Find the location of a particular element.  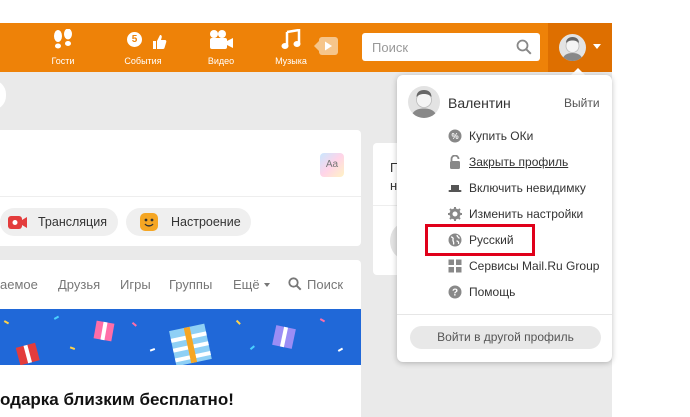

gear-icon is located at coordinates (455, 214).